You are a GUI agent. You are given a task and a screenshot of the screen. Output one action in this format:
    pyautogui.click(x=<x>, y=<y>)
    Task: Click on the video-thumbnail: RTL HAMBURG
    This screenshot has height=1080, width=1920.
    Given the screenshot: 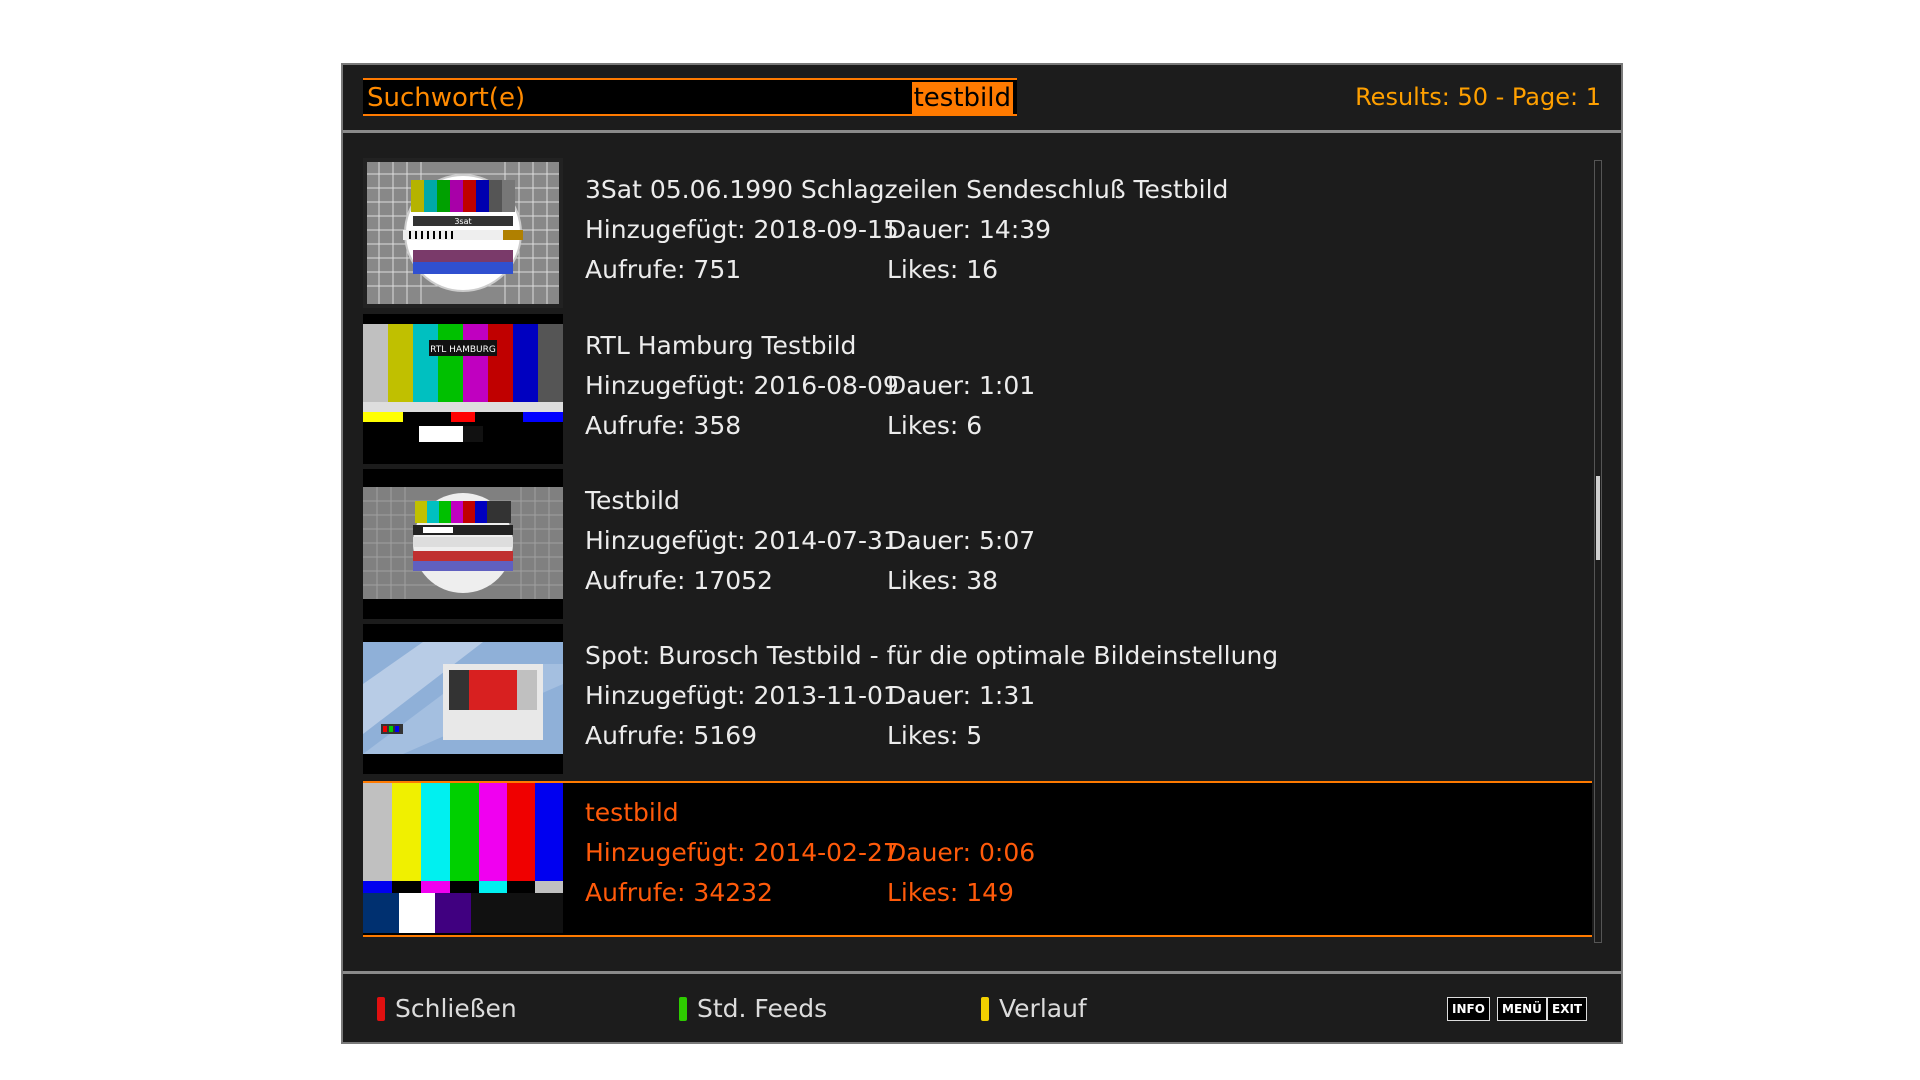 What is the action you would take?
    pyautogui.click(x=463, y=389)
    